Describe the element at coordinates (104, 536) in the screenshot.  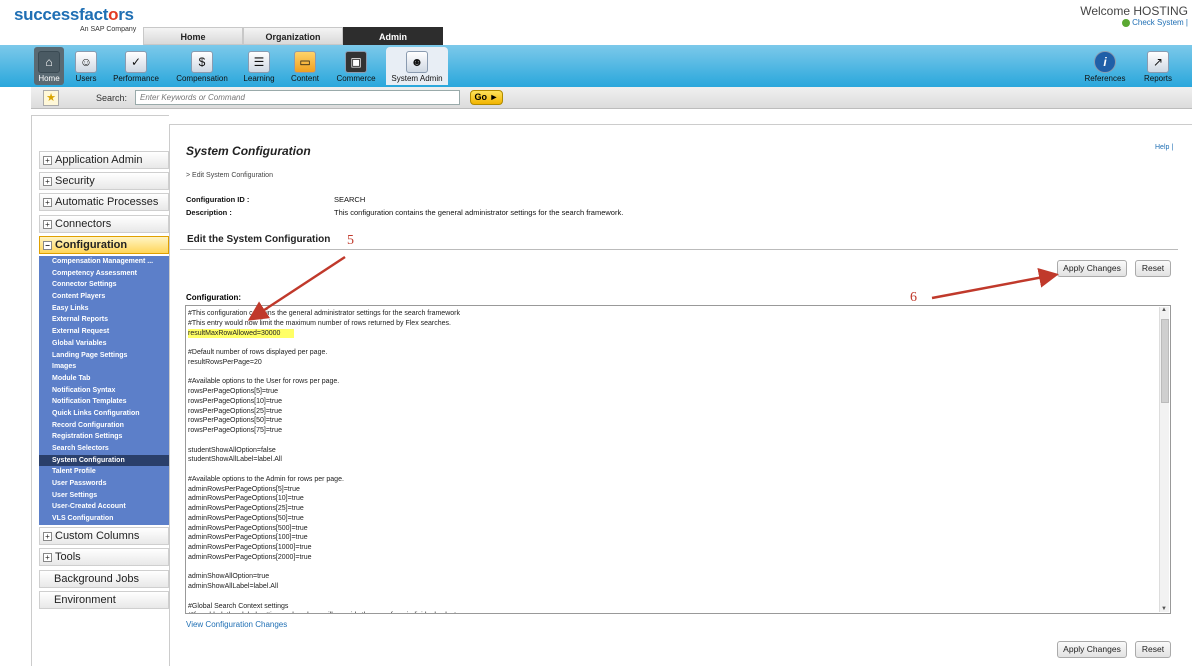
I see `sidebar-item-custom-columns: + Custom Columns` at that location.